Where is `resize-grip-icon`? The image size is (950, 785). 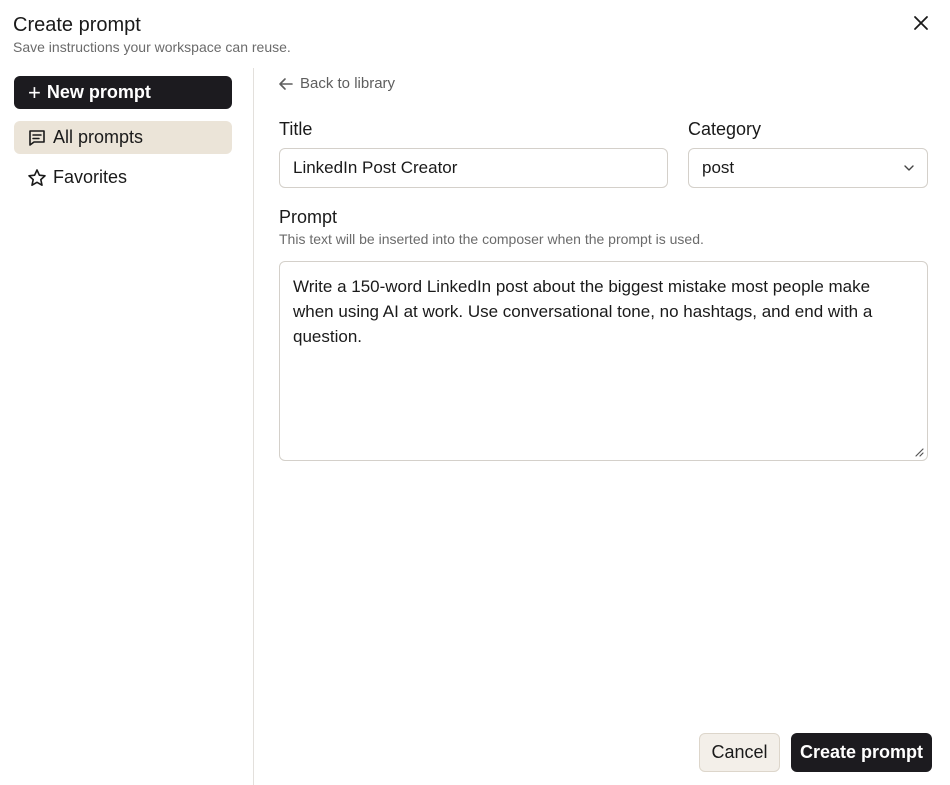
resize-grip-icon is located at coordinates (919, 452).